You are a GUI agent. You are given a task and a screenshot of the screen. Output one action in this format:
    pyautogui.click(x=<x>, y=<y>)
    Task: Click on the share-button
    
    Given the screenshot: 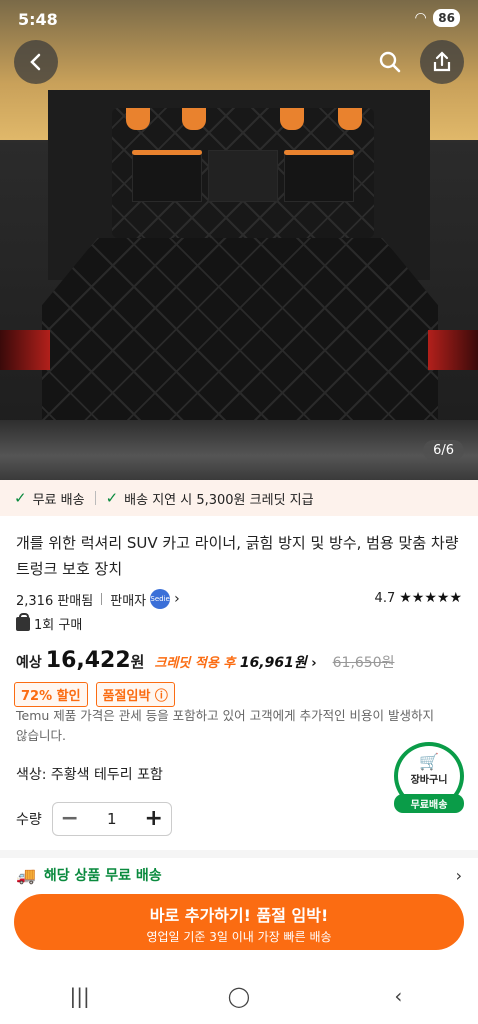 What is the action you would take?
    pyautogui.click(x=442, y=62)
    